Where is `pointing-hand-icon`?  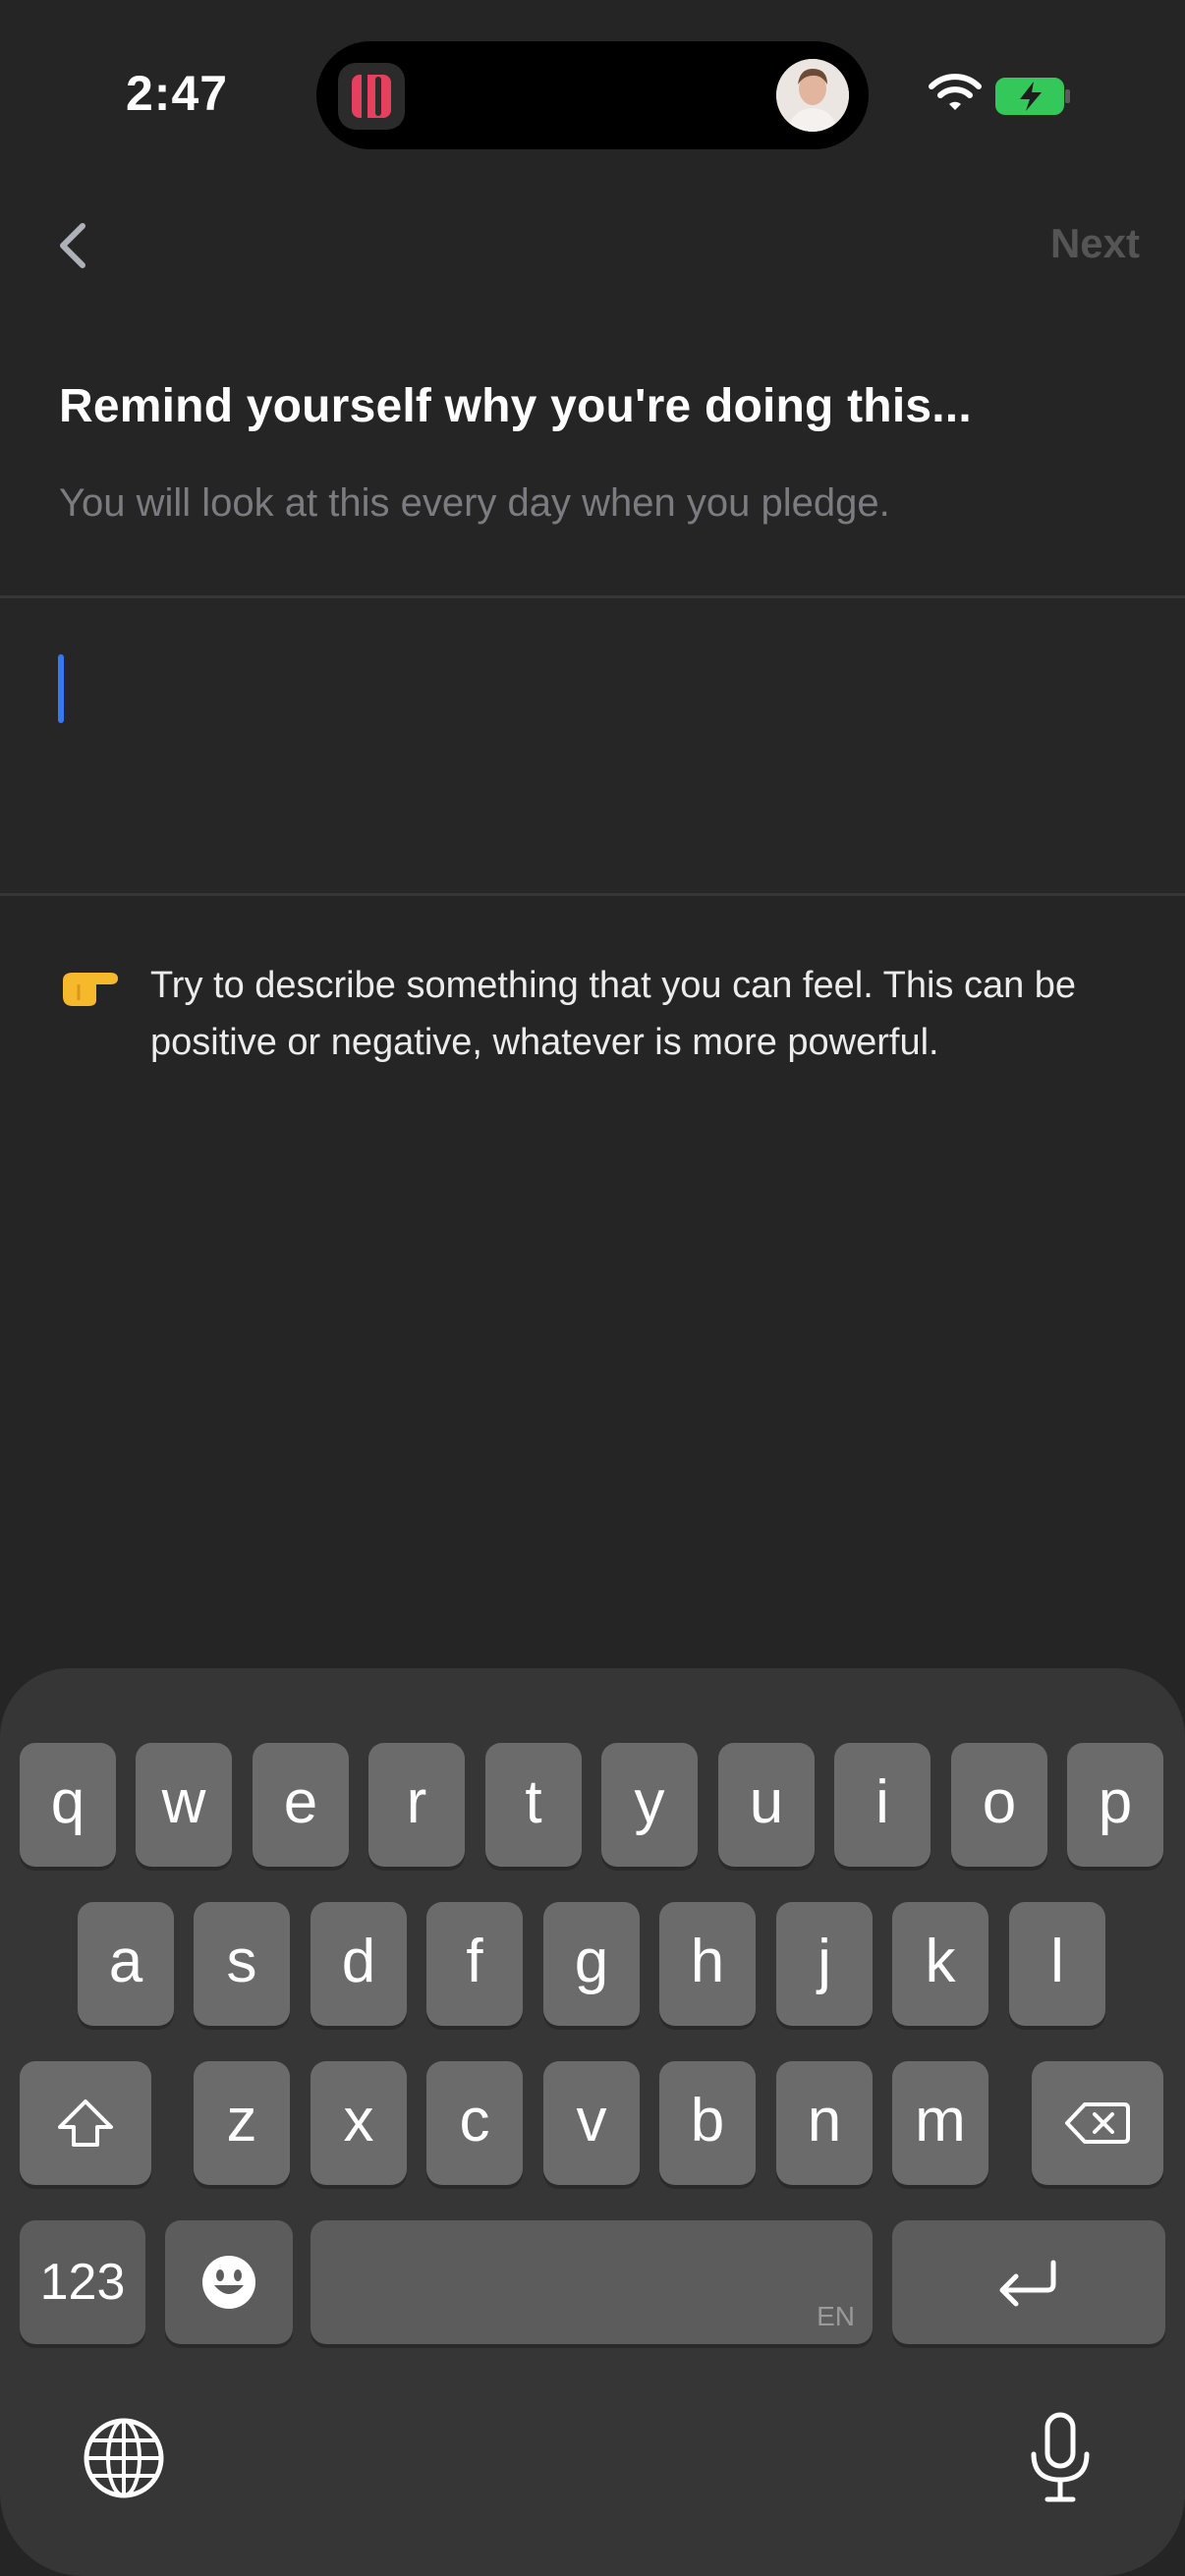 pointing-hand-icon is located at coordinates (90, 986).